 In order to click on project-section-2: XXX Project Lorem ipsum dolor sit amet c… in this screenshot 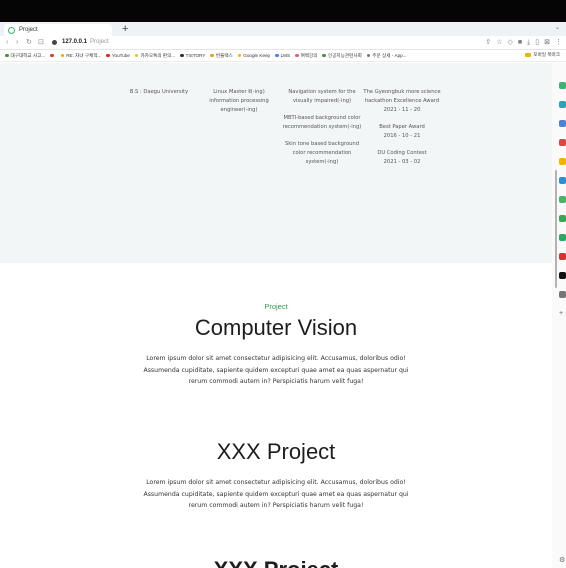, I will do `click(276, 475)`.